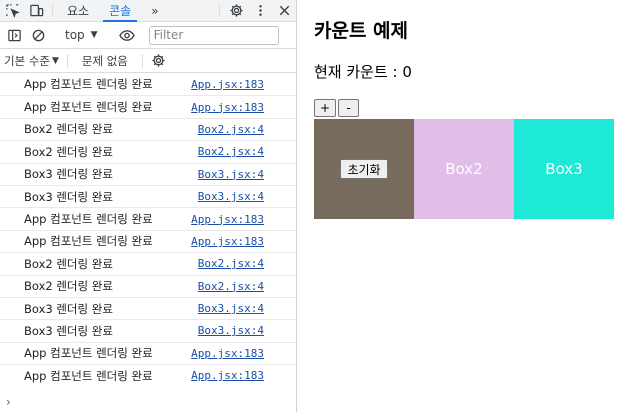  I want to click on clear-console-icon, so click(38, 35).